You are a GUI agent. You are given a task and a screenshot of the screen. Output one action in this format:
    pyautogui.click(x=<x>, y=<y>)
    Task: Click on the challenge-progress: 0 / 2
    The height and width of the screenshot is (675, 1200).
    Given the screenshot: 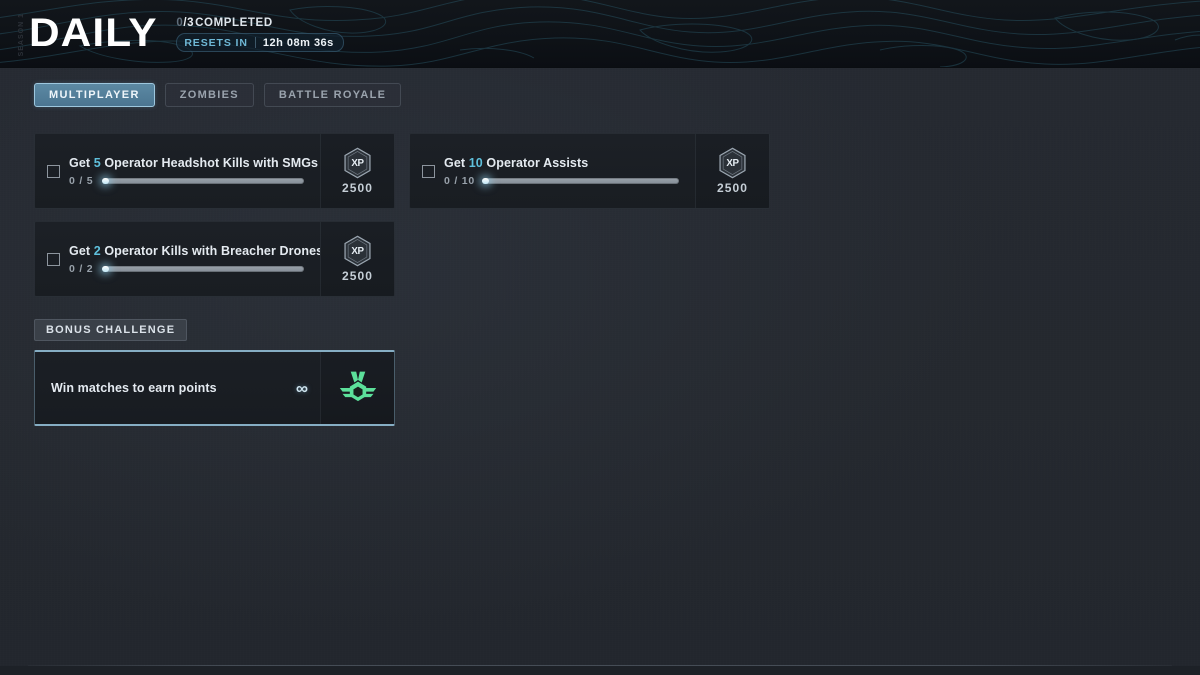 What is the action you would take?
    pyautogui.click(x=194, y=269)
    